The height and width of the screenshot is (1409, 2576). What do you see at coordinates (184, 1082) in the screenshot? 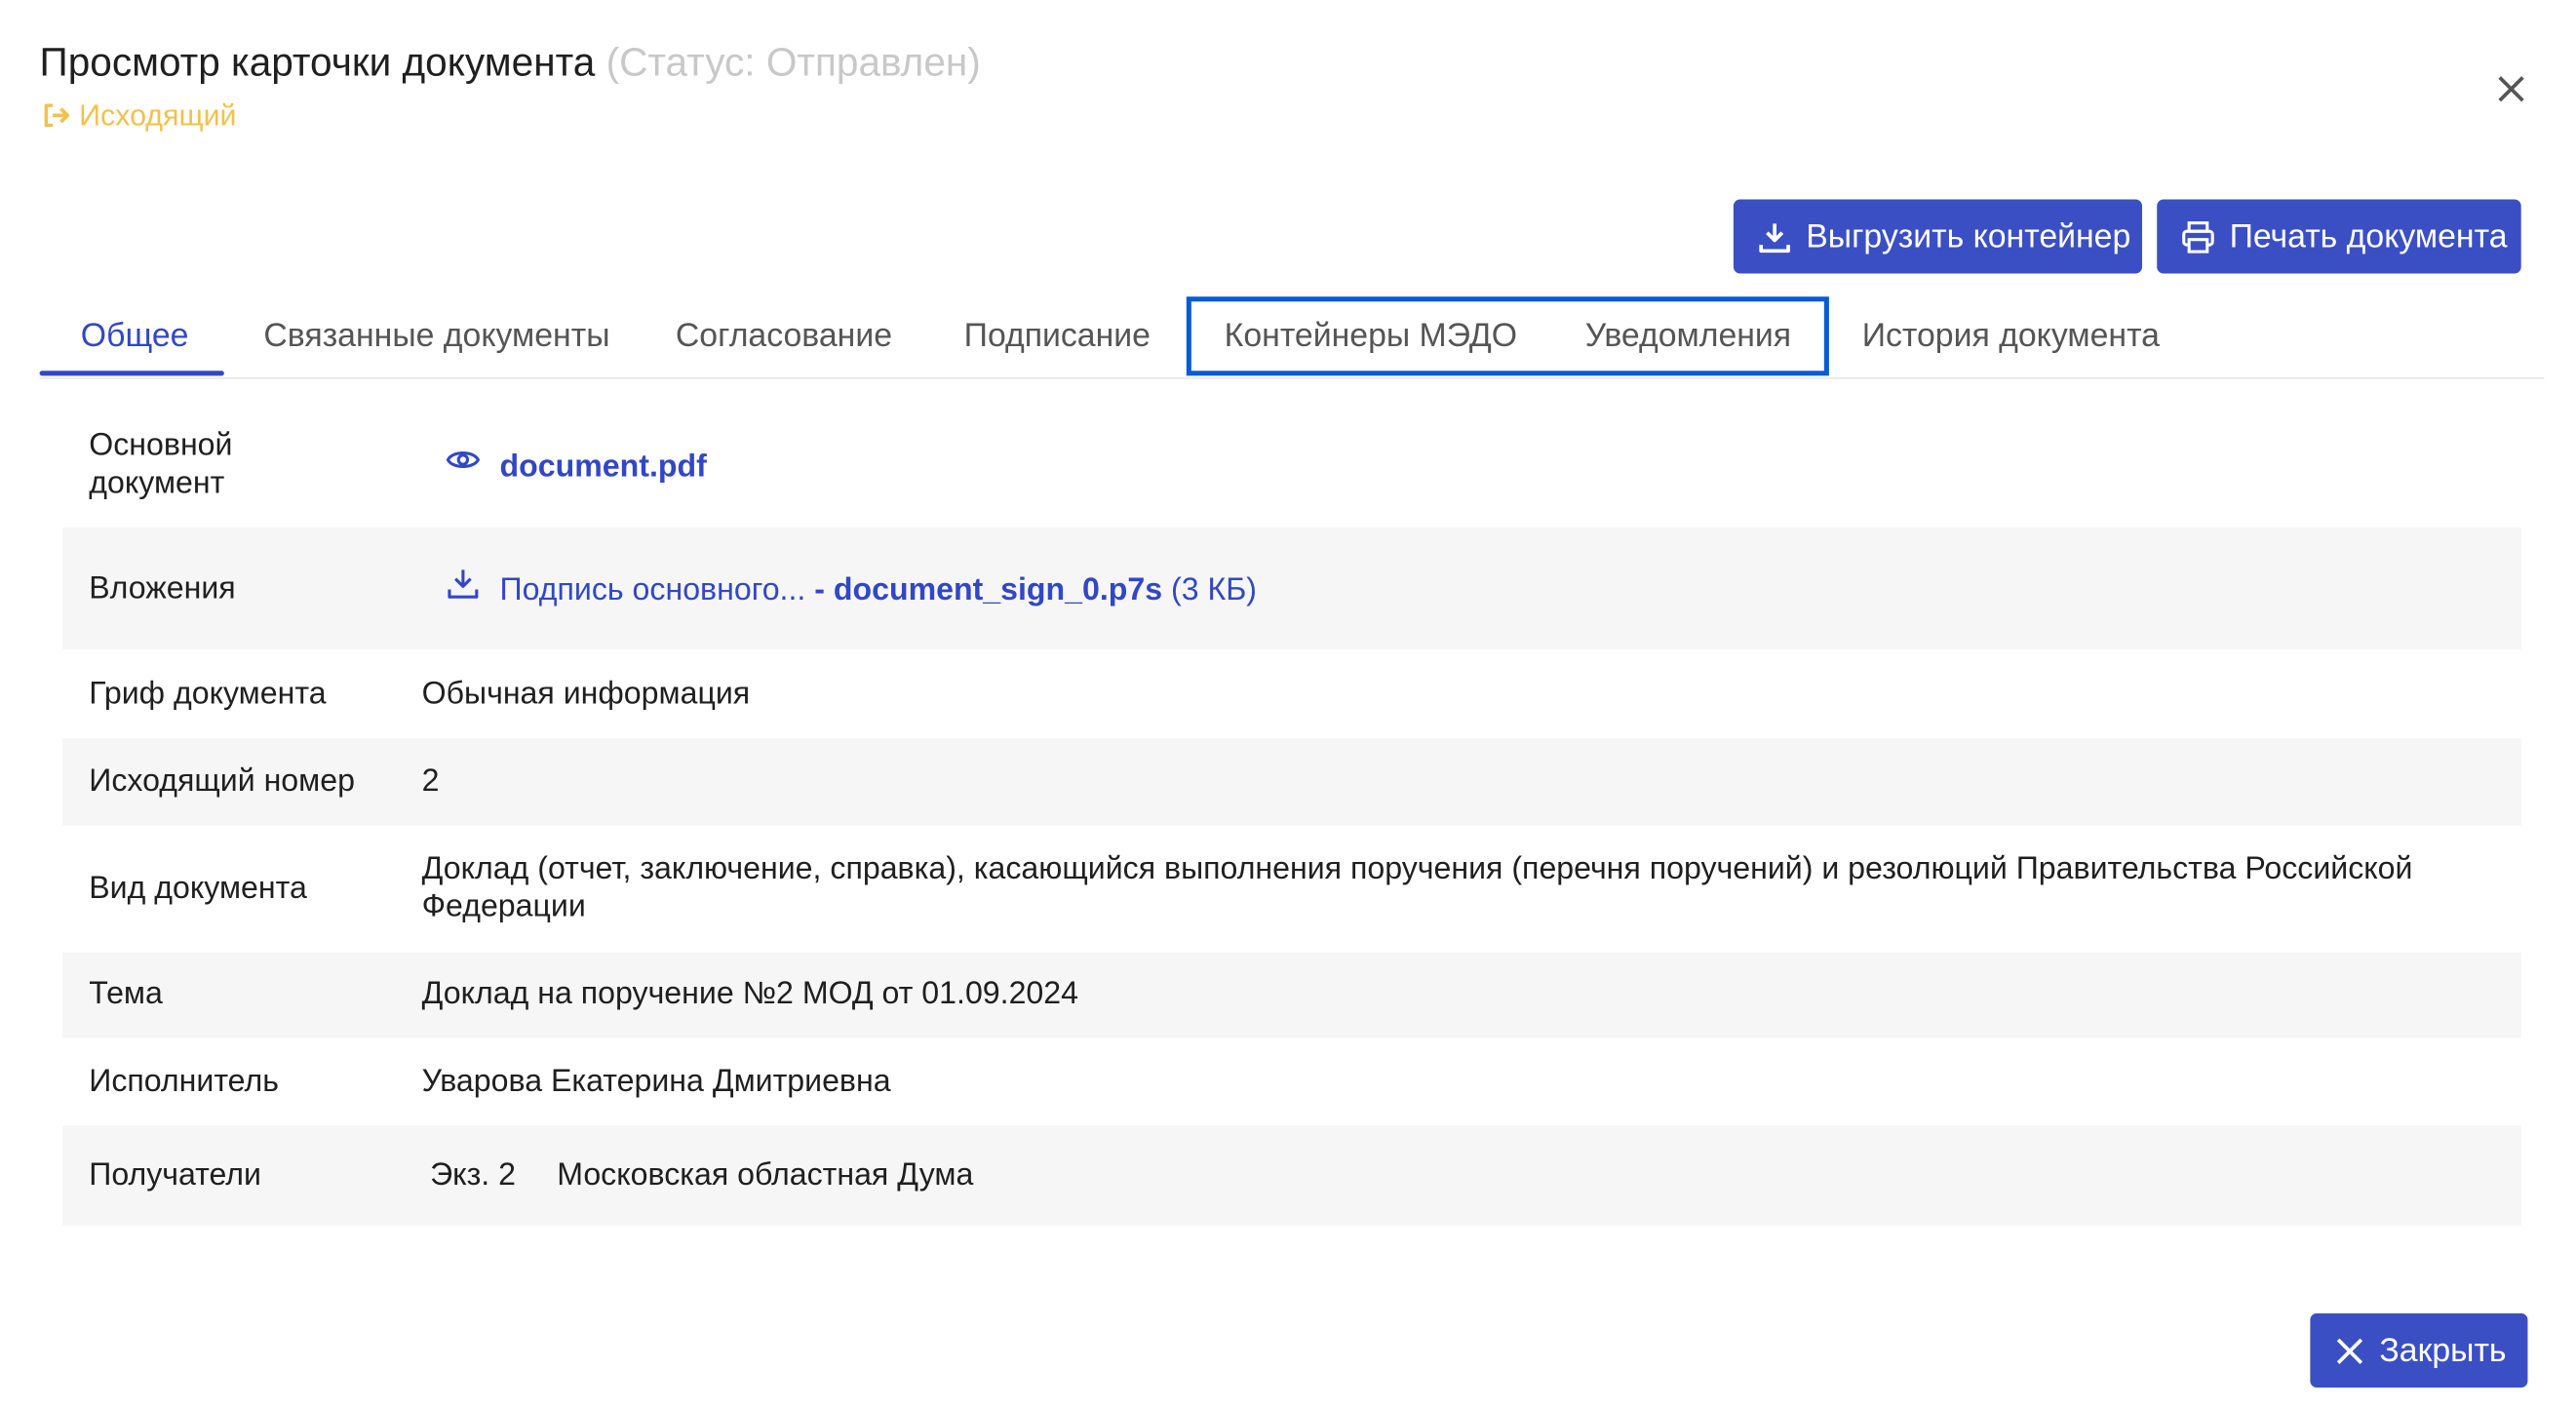
I see `field-label: Исполнитель` at bounding box center [184, 1082].